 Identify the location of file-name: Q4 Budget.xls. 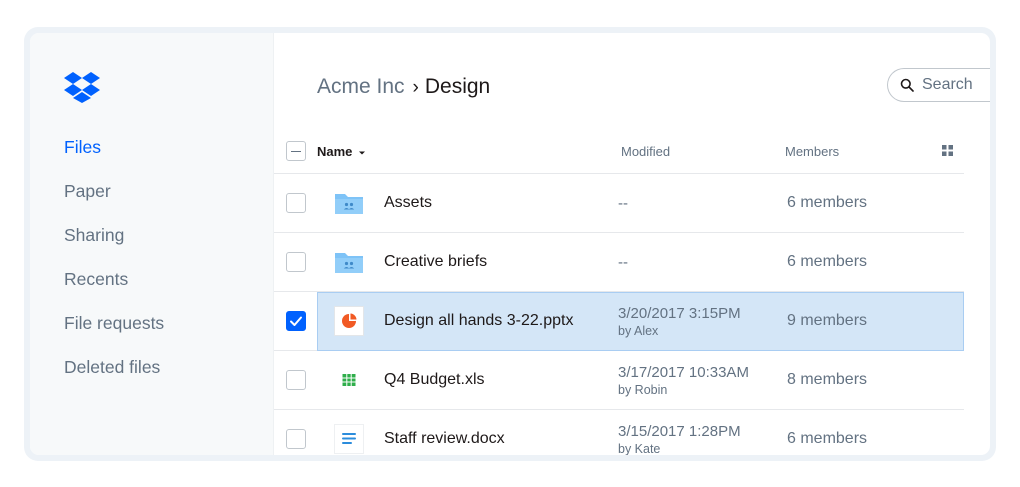
(434, 380).